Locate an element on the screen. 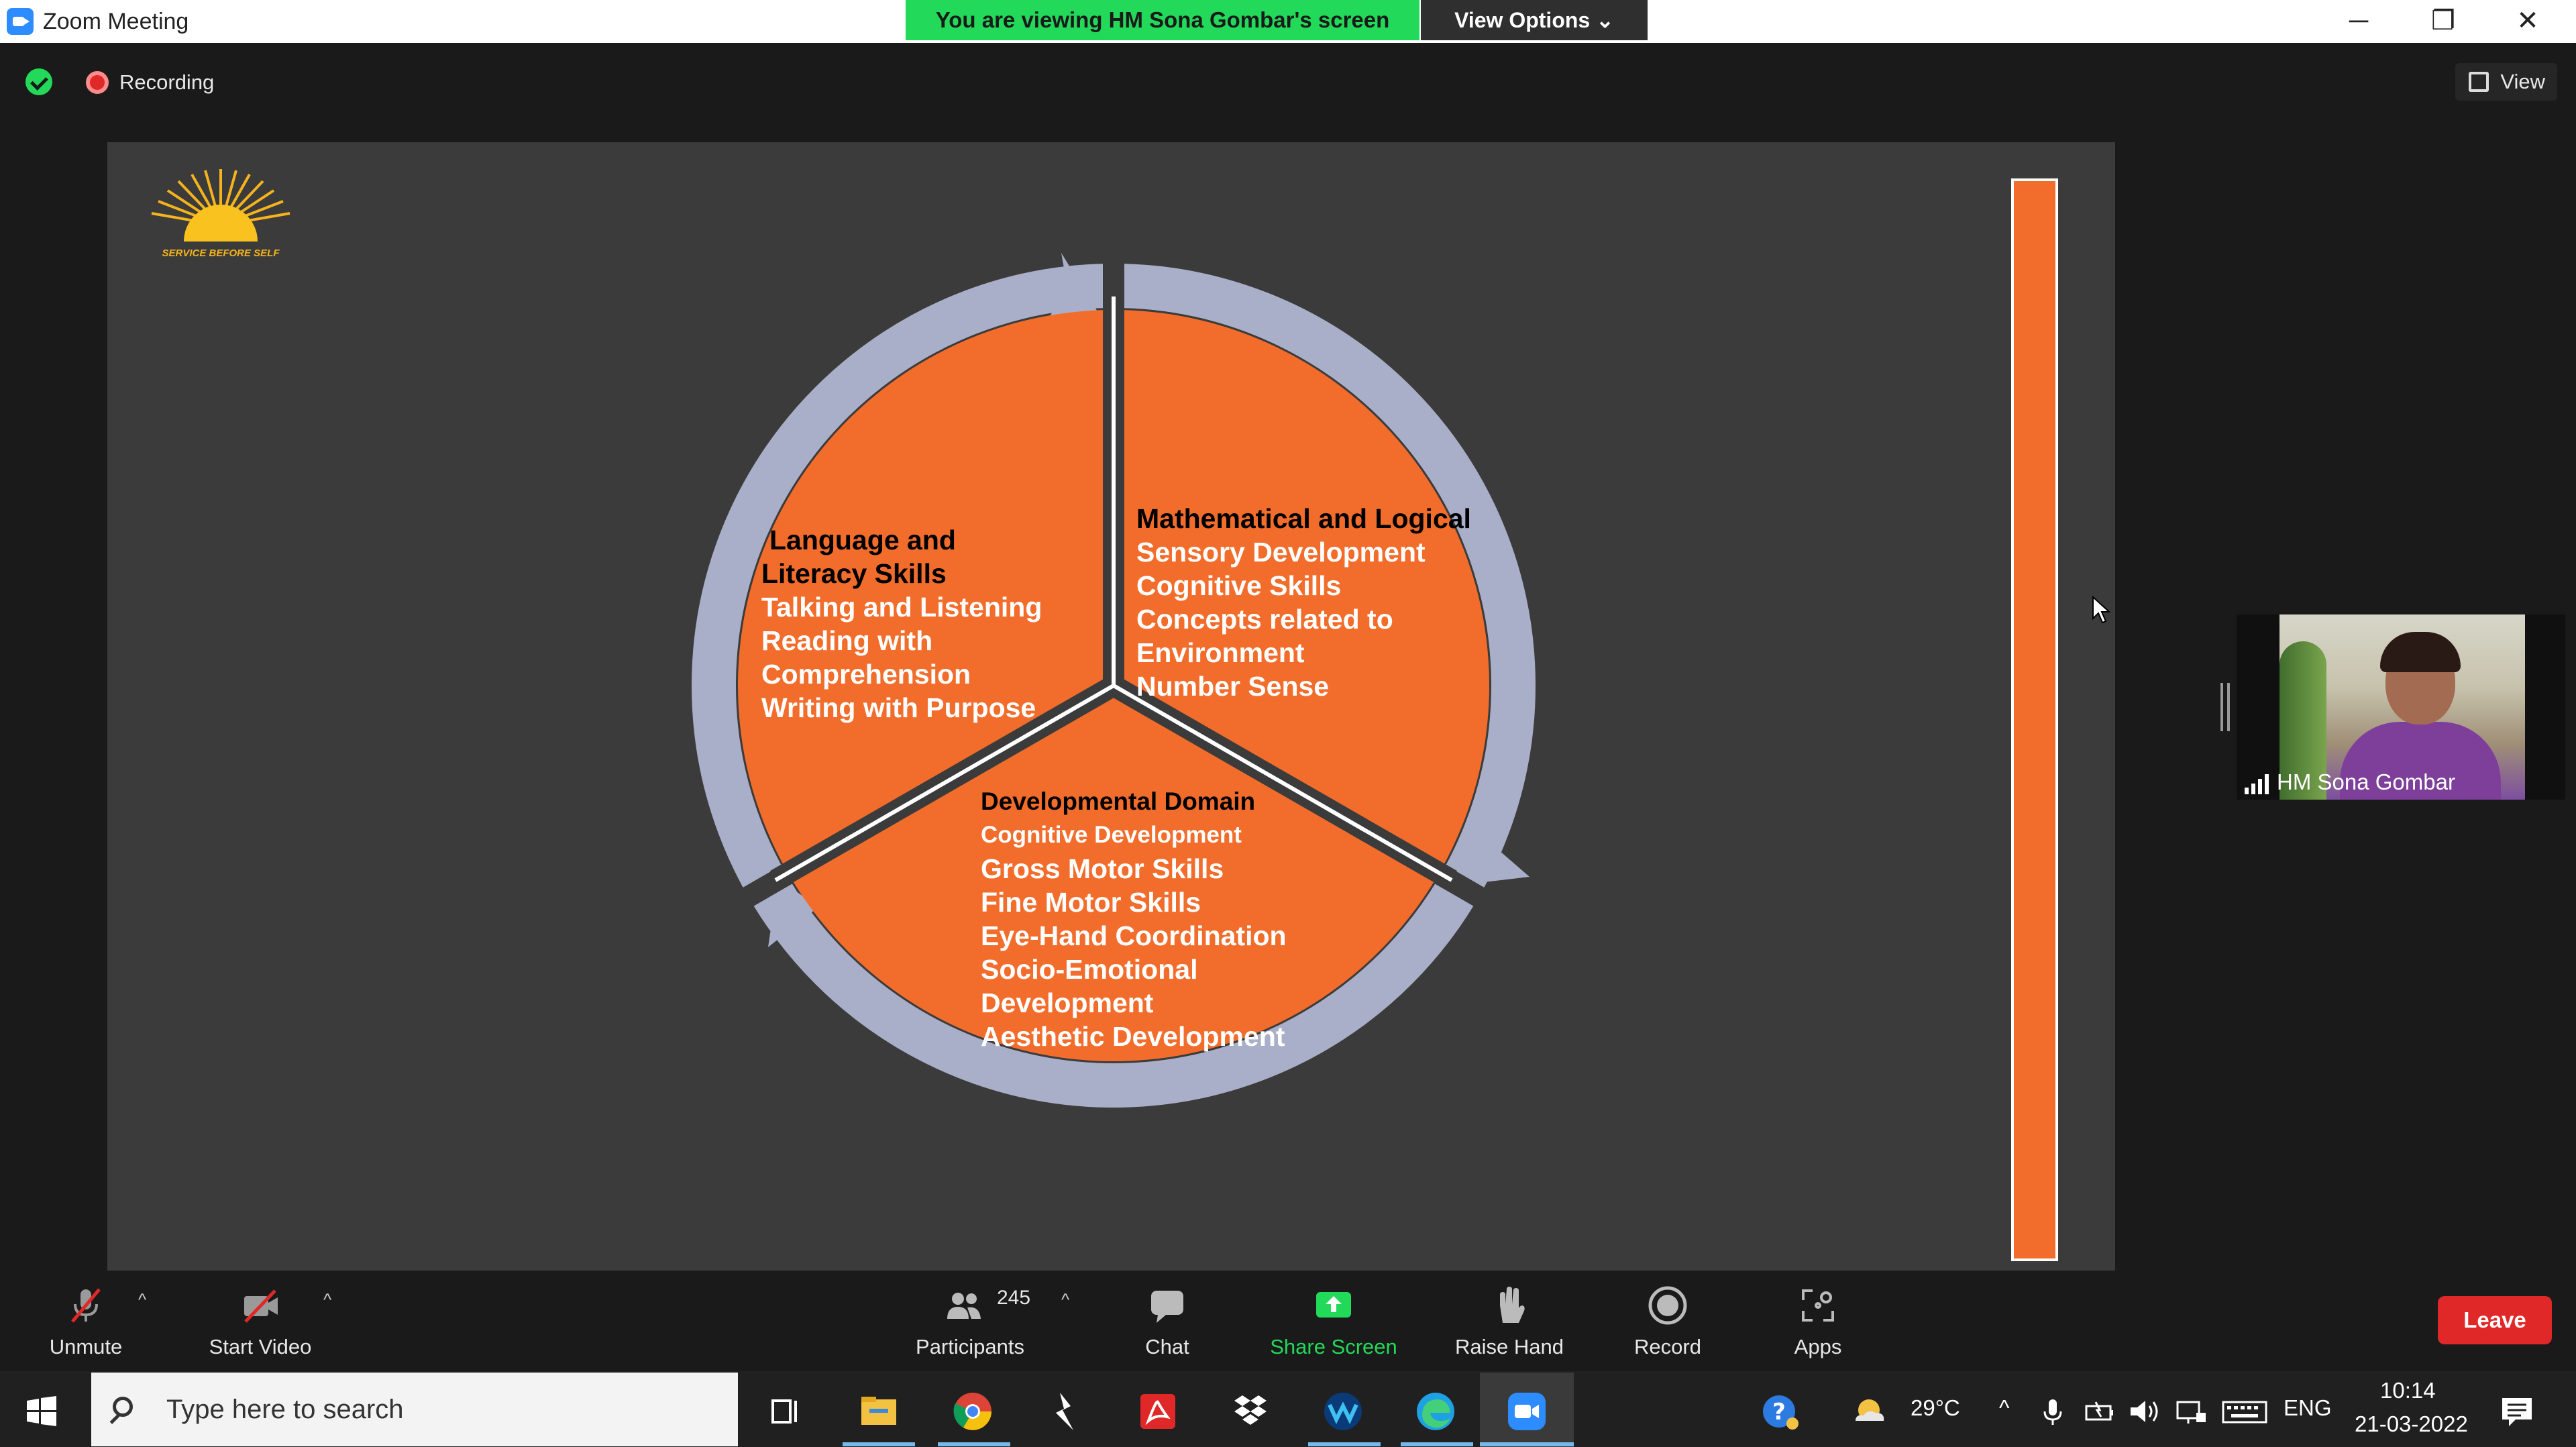  segment-item: Eye-Hand Coordination is located at coordinates (1134, 935).